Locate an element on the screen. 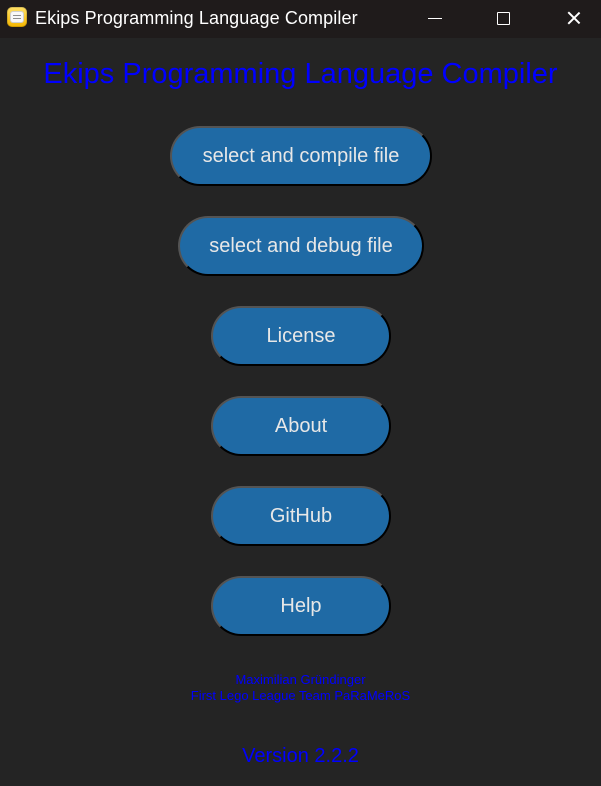 The height and width of the screenshot is (786, 601). license-button: License is located at coordinates (301, 336).